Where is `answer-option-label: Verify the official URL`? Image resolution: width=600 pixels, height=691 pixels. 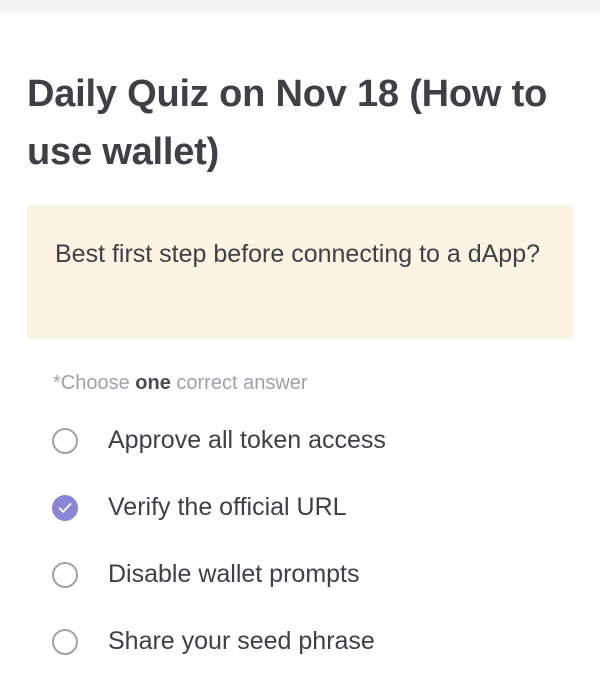
answer-option-label: Verify the official URL is located at coordinates (227, 507).